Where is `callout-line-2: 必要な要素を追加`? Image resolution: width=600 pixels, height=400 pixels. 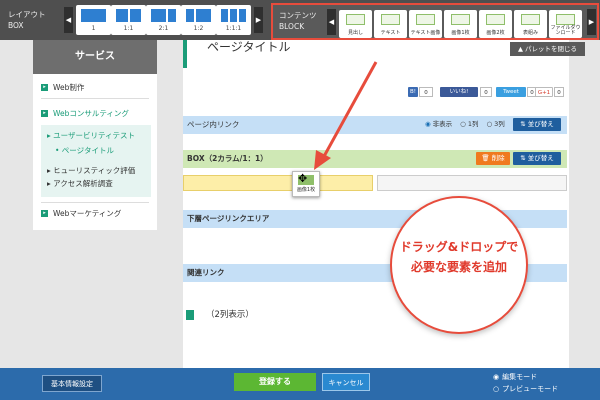 callout-line-2: 必要な要素を追加 is located at coordinates (458, 267).